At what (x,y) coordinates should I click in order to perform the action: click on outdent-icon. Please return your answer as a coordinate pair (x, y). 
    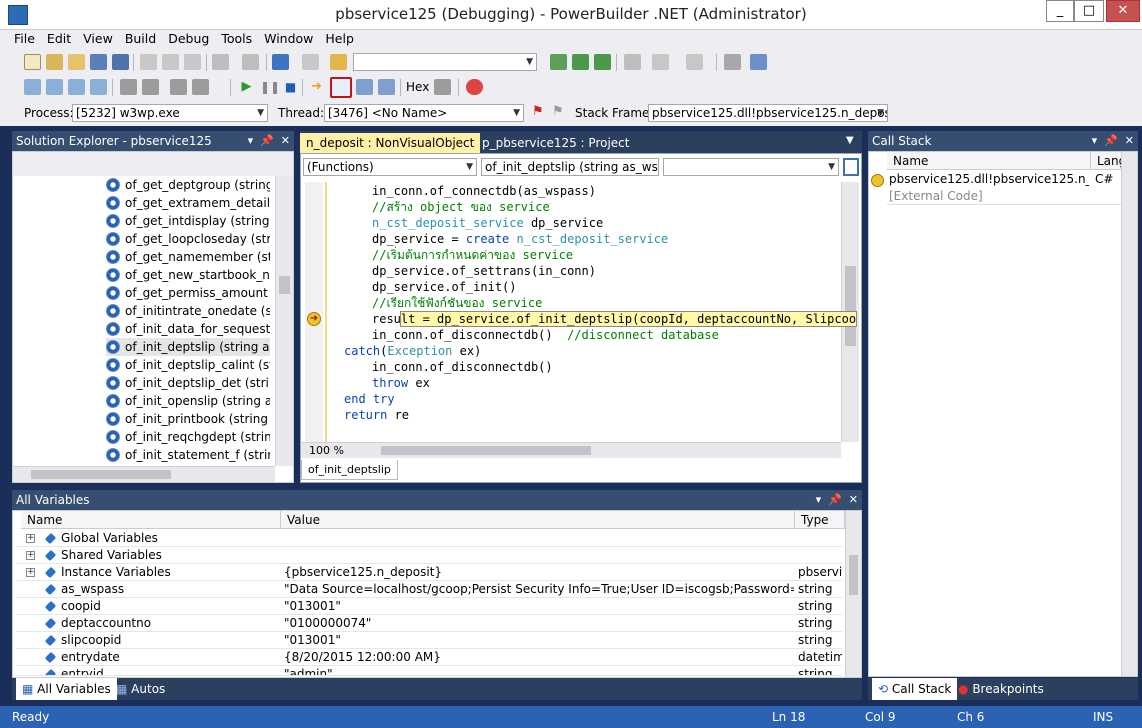
    Looking at the image, I should click on (150, 87).